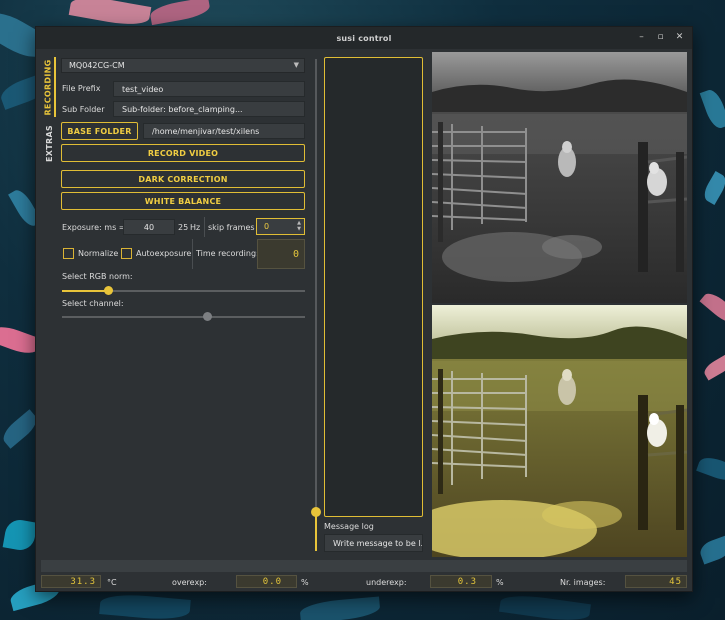  What do you see at coordinates (364, 566) in the screenshot?
I see `progress-strip` at bounding box center [364, 566].